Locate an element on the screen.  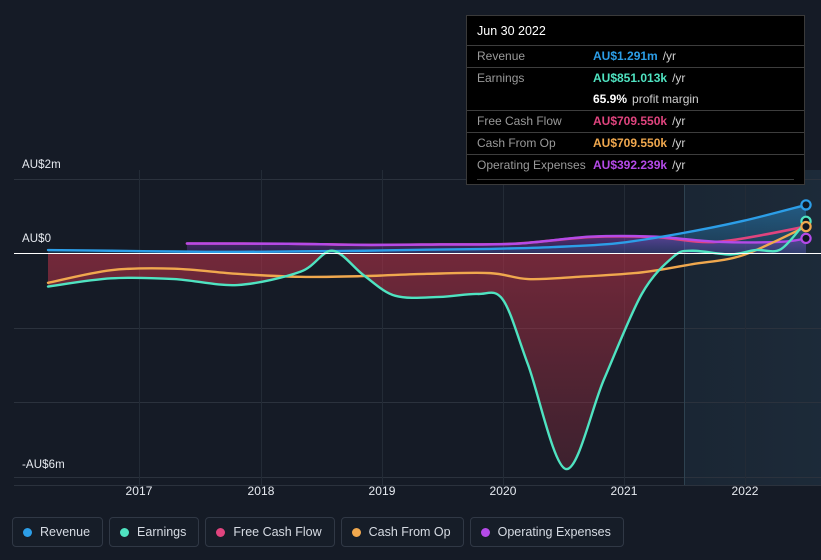
legend-item-earnings: Earnings is located at coordinates (154, 532).